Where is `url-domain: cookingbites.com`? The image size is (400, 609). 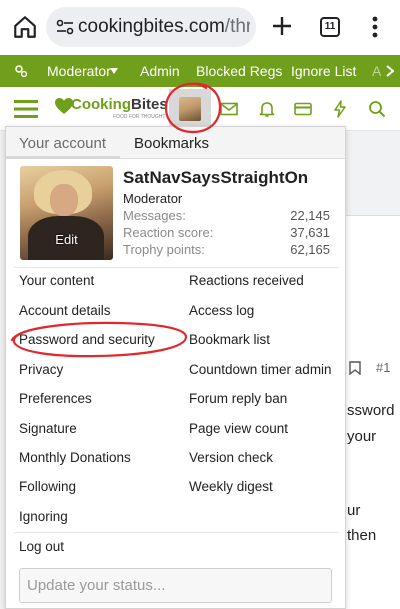 url-domain: cookingbites.com is located at coordinates (151, 26).